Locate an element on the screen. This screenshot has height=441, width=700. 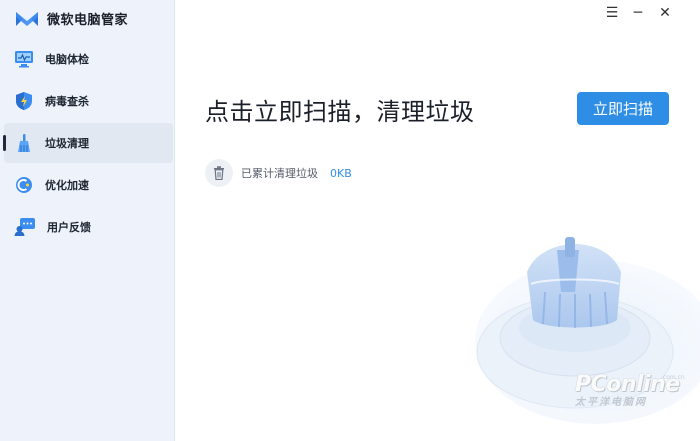
cleaned-total: 已累计清理垃圾 0KB is located at coordinates (278, 173).